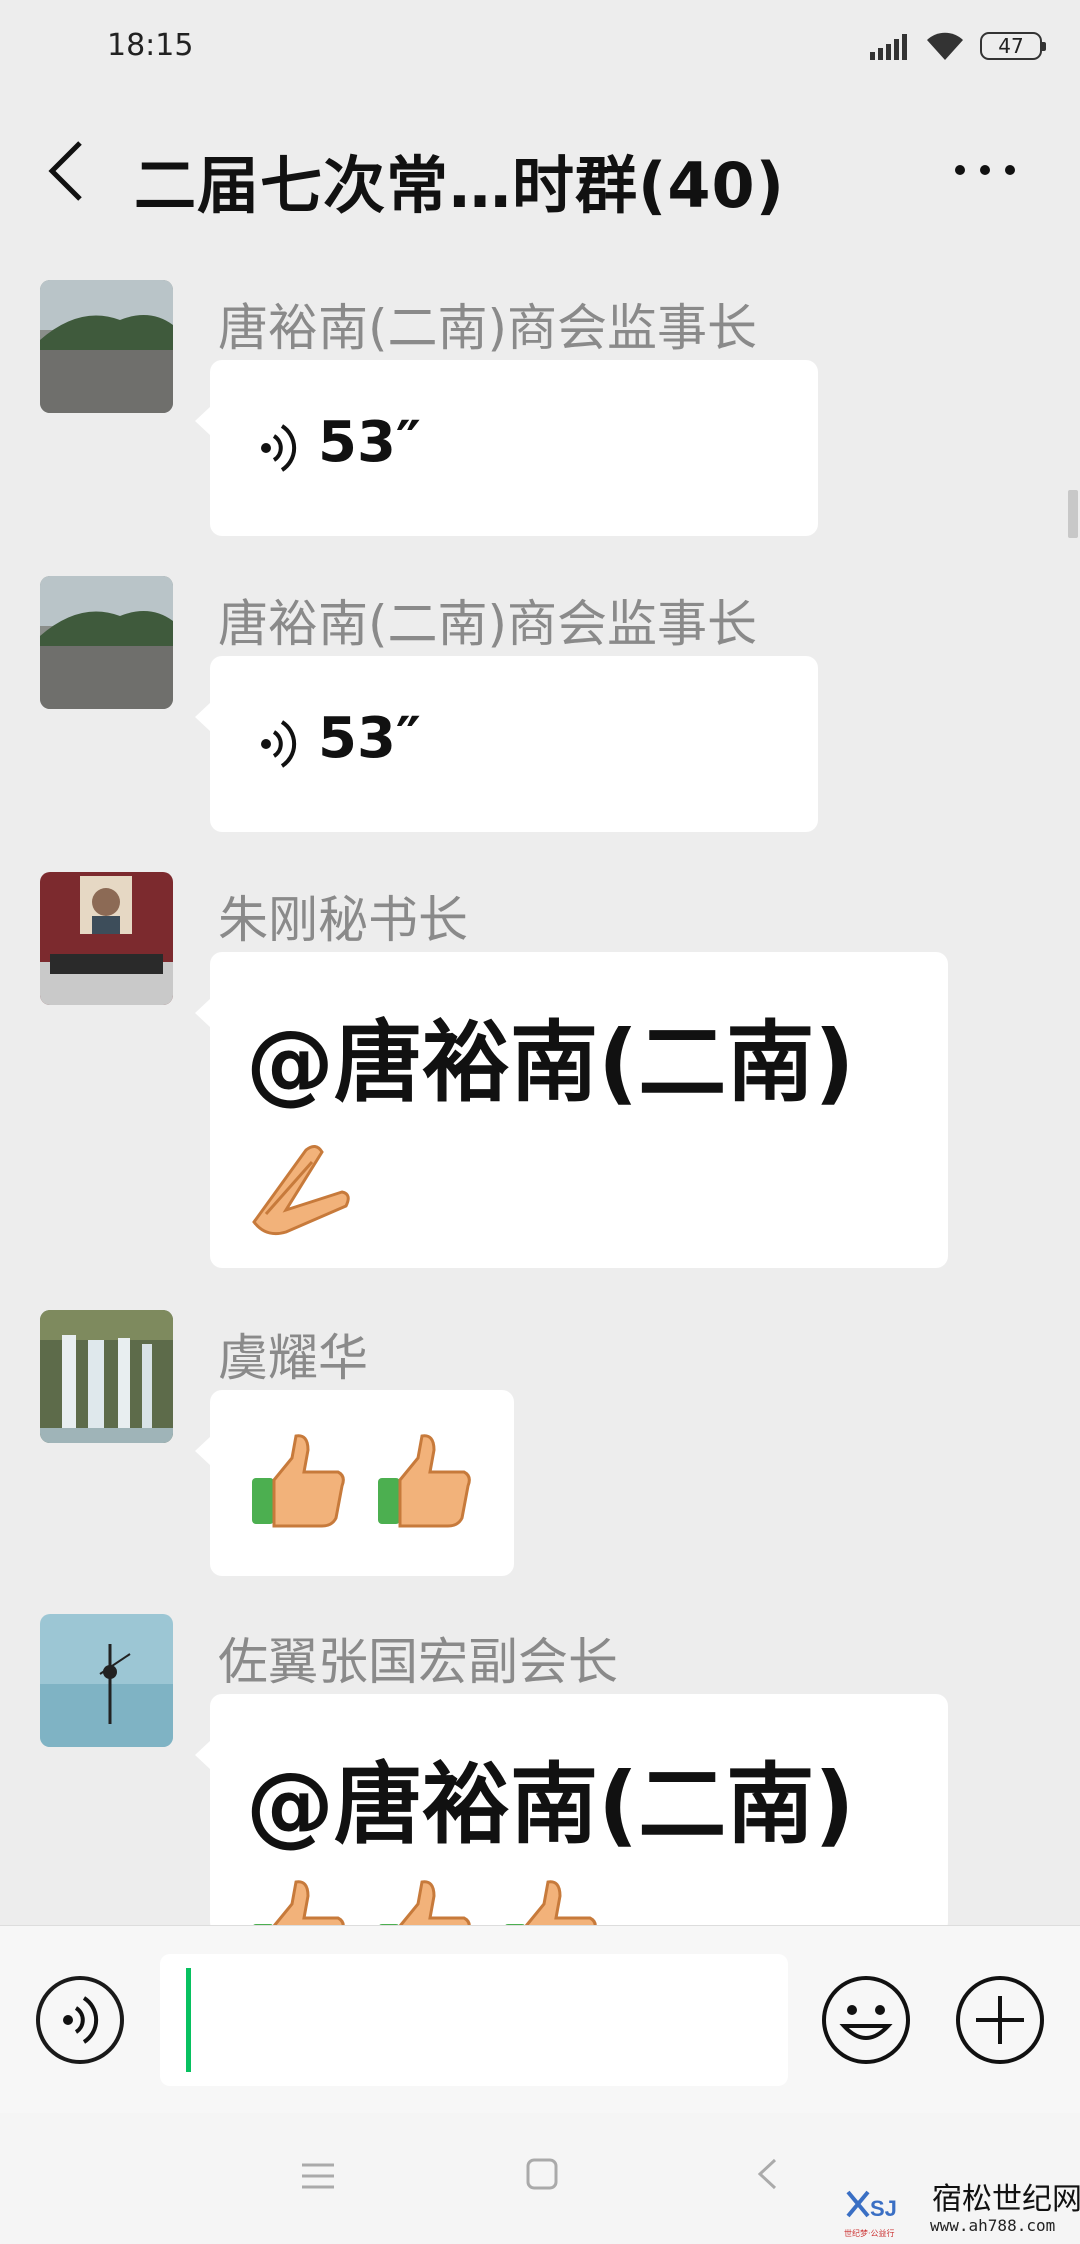 Image resolution: width=1080 pixels, height=2244 pixels. What do you see at coordinates (150, 45) in the screenshot?
I see `status-time: 18:15` at bounding box center [150, 45].